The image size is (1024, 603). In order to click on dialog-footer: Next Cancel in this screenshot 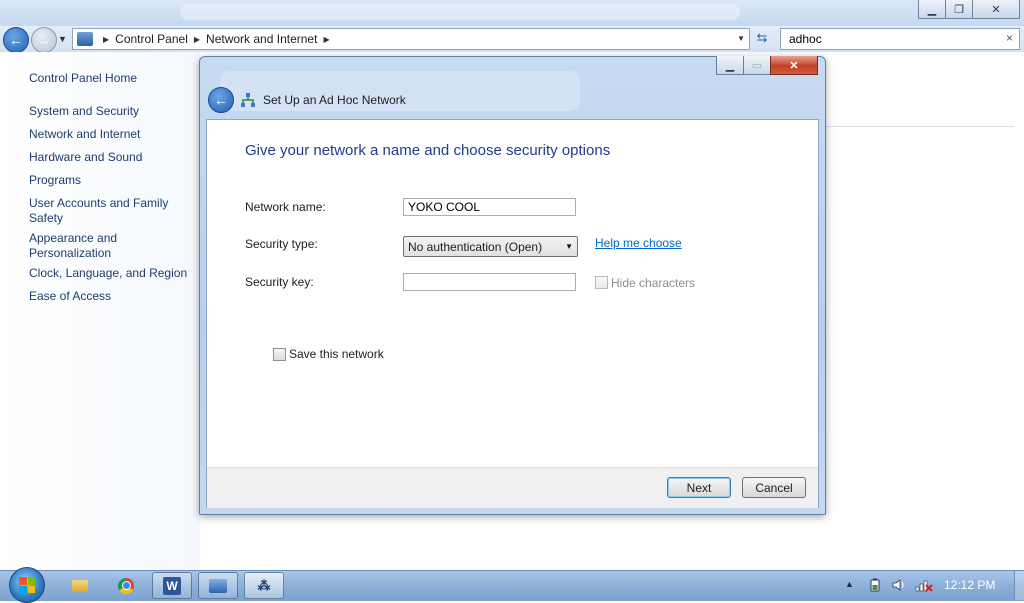, I will do `click(512, 487)`.